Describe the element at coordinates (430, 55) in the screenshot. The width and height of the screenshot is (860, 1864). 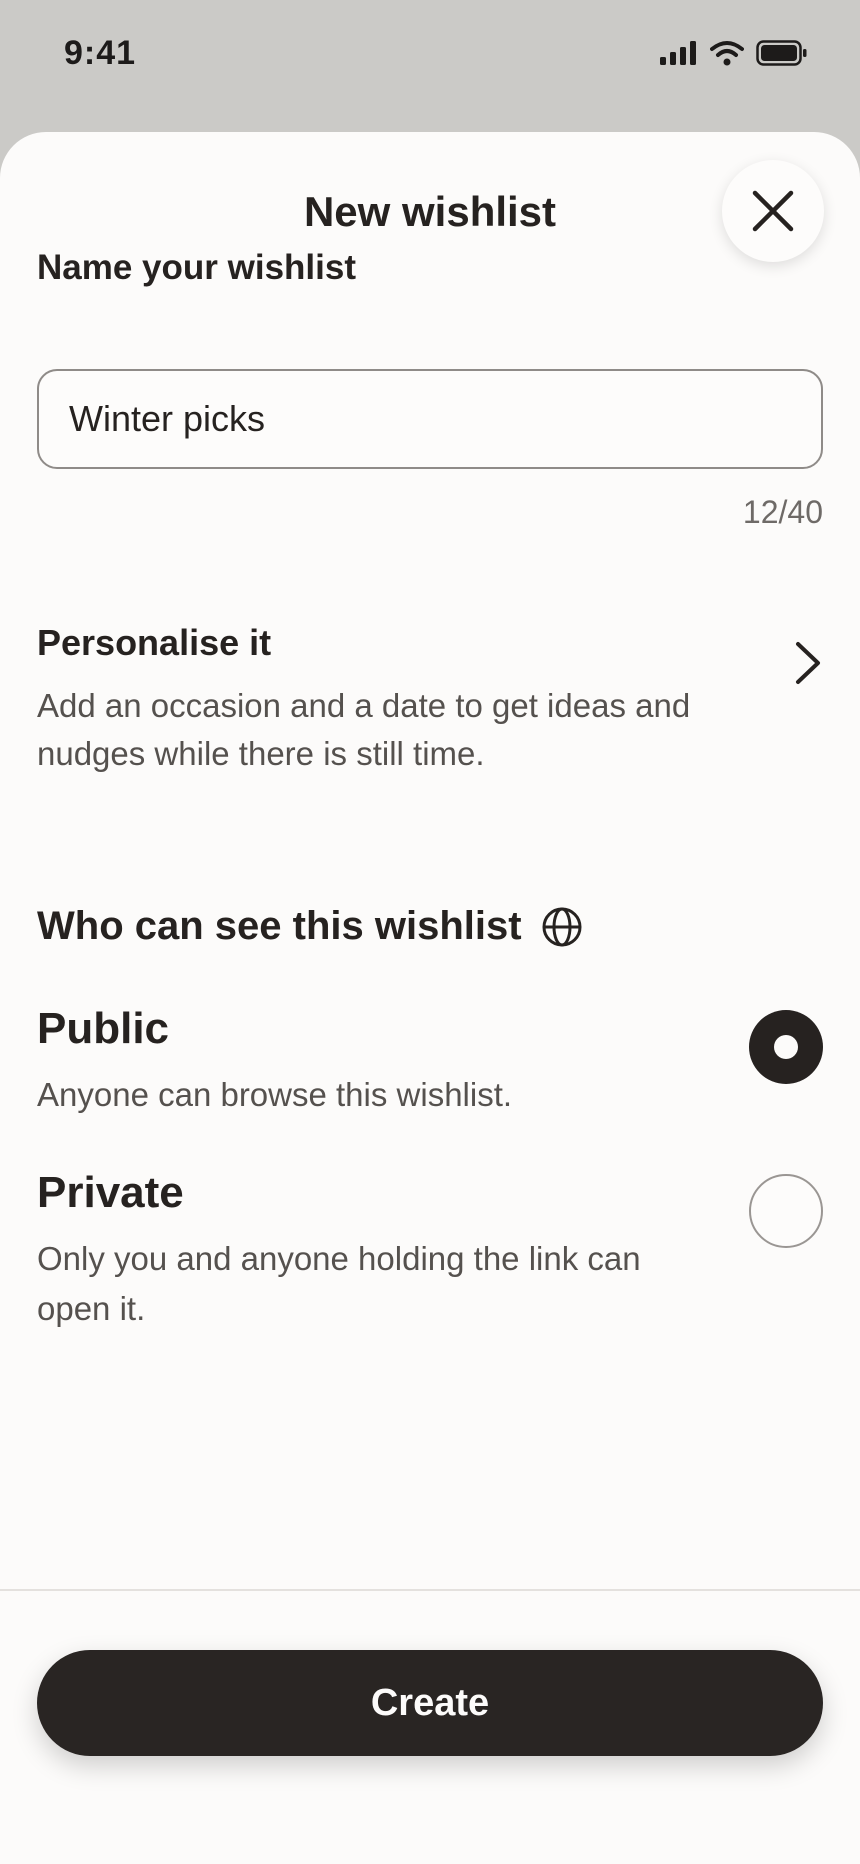
I see `status-bar: 9:41` at that location.